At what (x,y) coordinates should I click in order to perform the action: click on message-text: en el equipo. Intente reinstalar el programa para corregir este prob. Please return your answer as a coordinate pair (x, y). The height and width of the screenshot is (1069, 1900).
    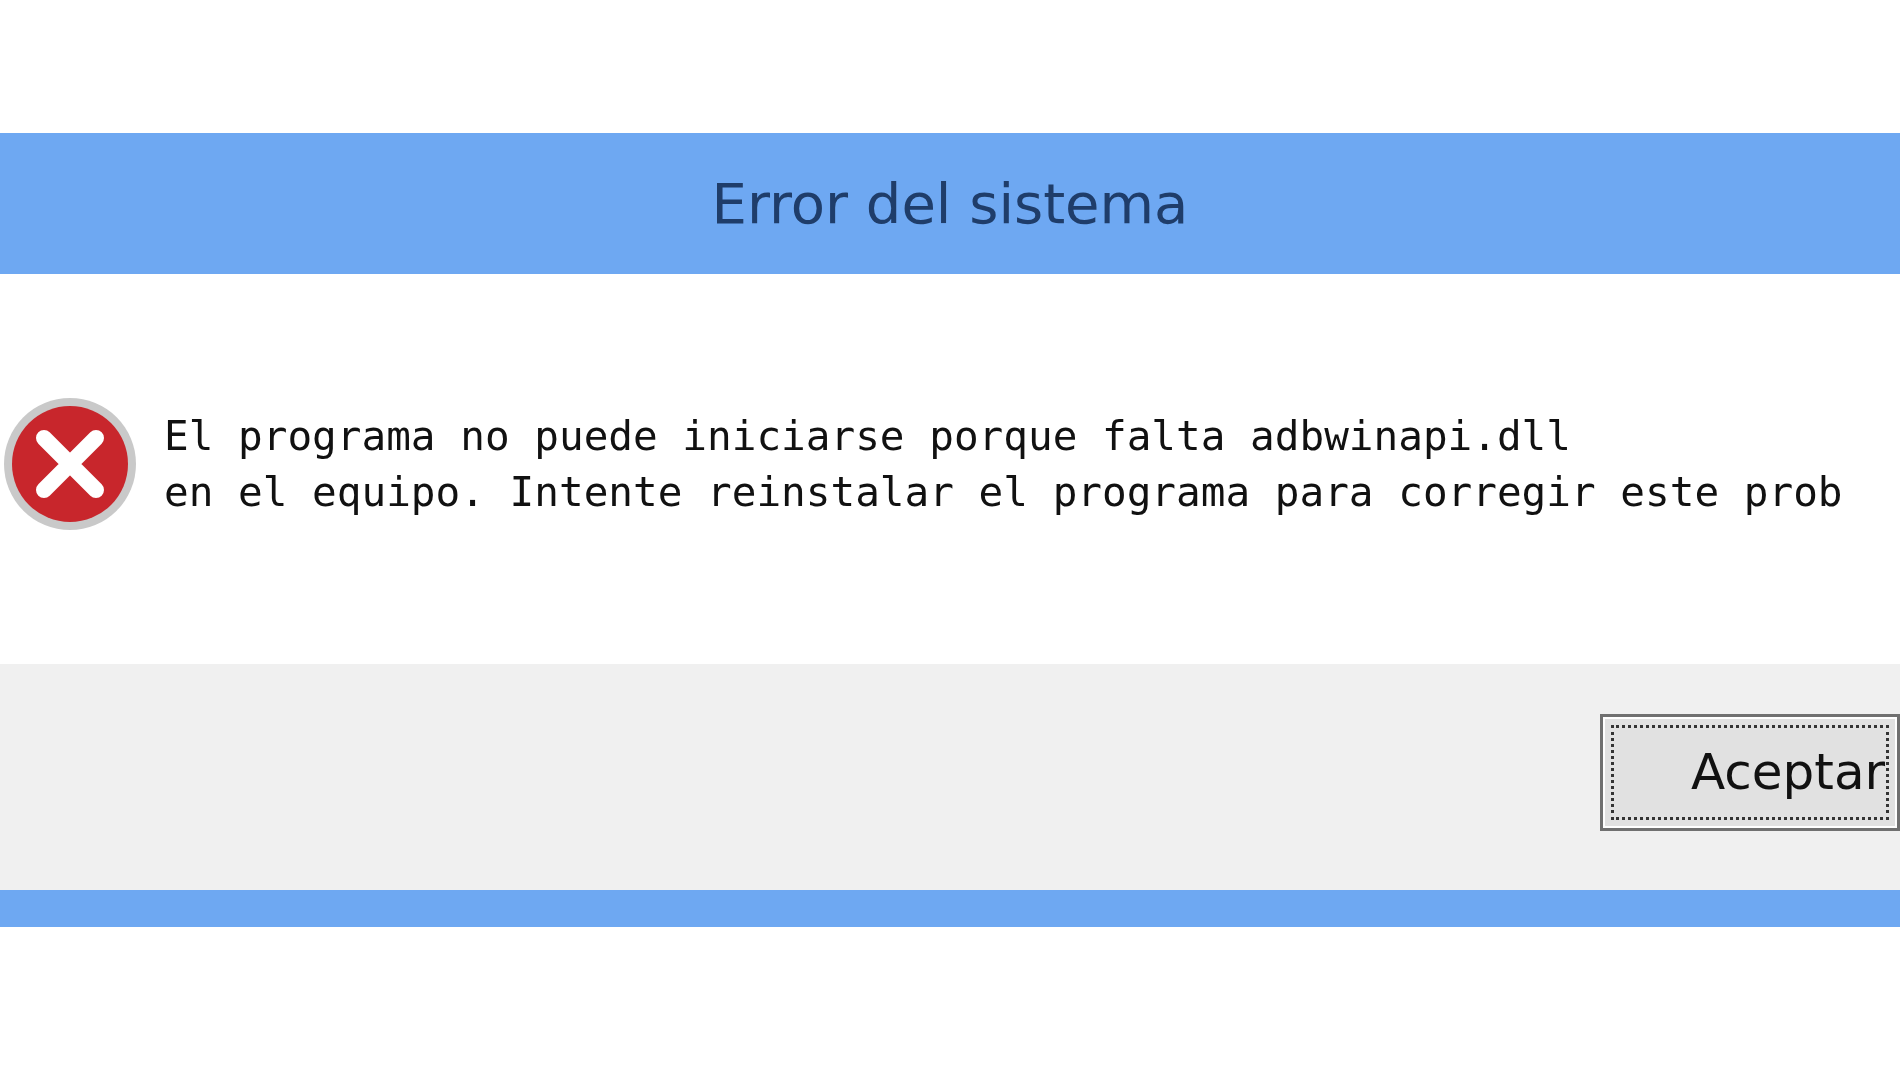
    Looking at the image, I should click on (1003, 492).